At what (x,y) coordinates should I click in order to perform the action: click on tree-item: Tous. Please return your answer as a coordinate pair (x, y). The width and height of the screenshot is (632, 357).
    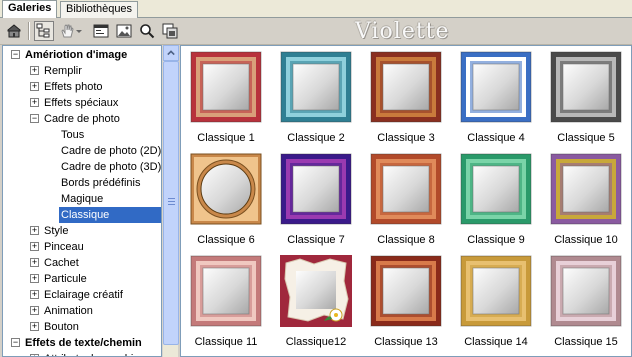
    Looking at the image, I should click on (82, 135).